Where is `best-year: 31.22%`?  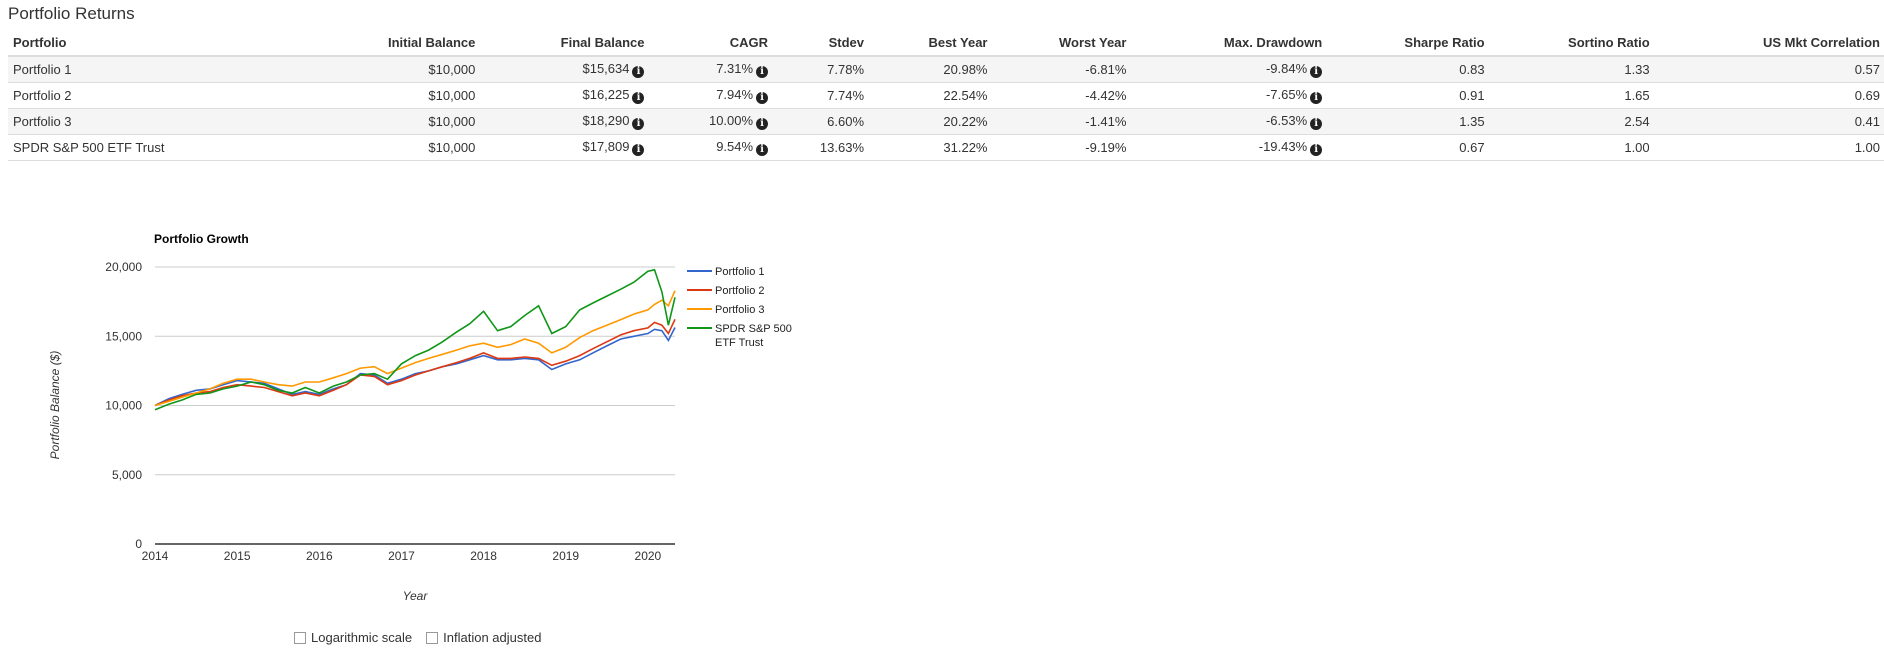
best-year: 31.22% is located at coordinates (930, 147).